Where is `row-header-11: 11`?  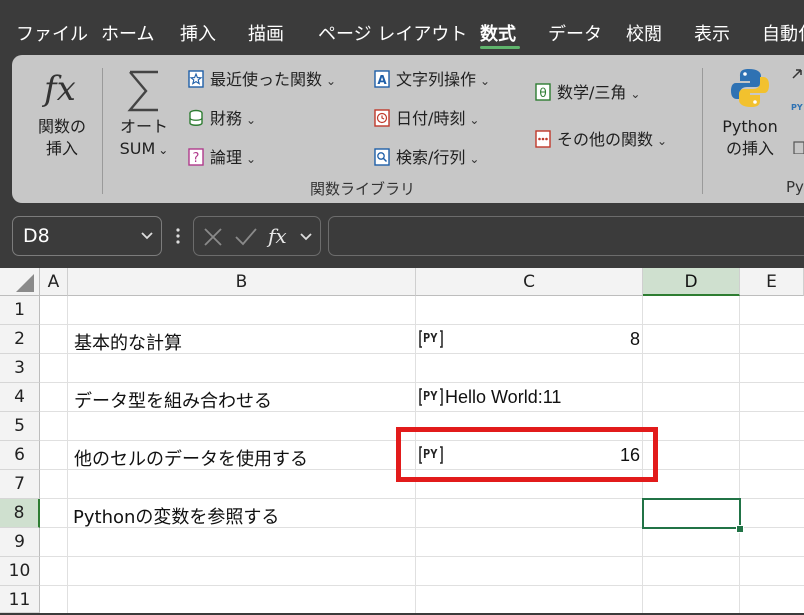
row-header-11: 11 is located at coordinates (20, 599).